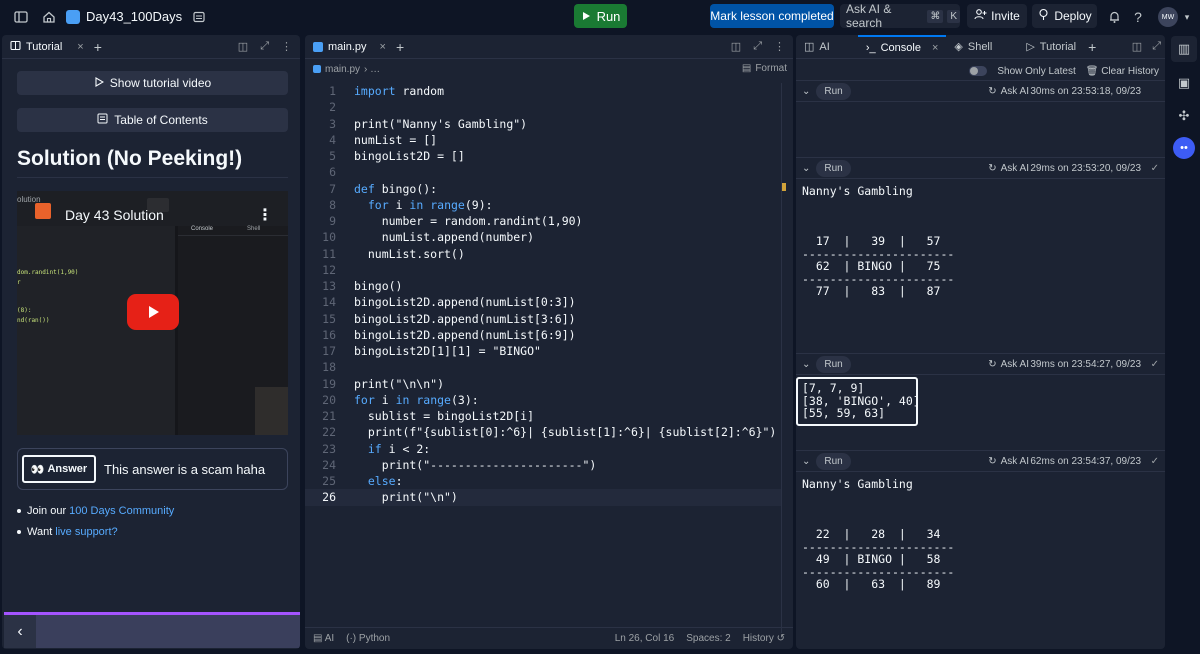 Image resolution: width=1200 pixels, height=654 pixels. Describe the element at coordinates (543, 497) in the screenshot. I see `code-line: 26 print("\n")` at that location.